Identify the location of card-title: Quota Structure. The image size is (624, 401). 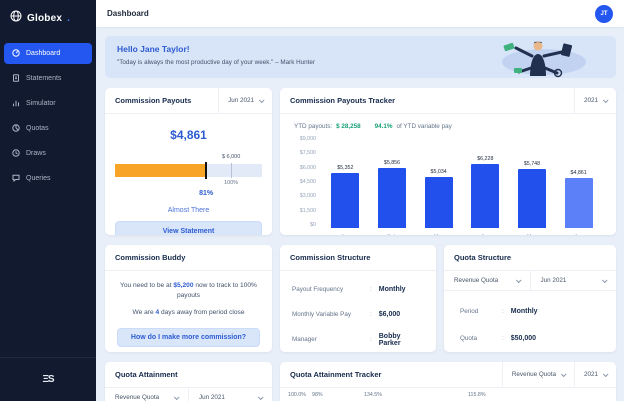
(483, 257).